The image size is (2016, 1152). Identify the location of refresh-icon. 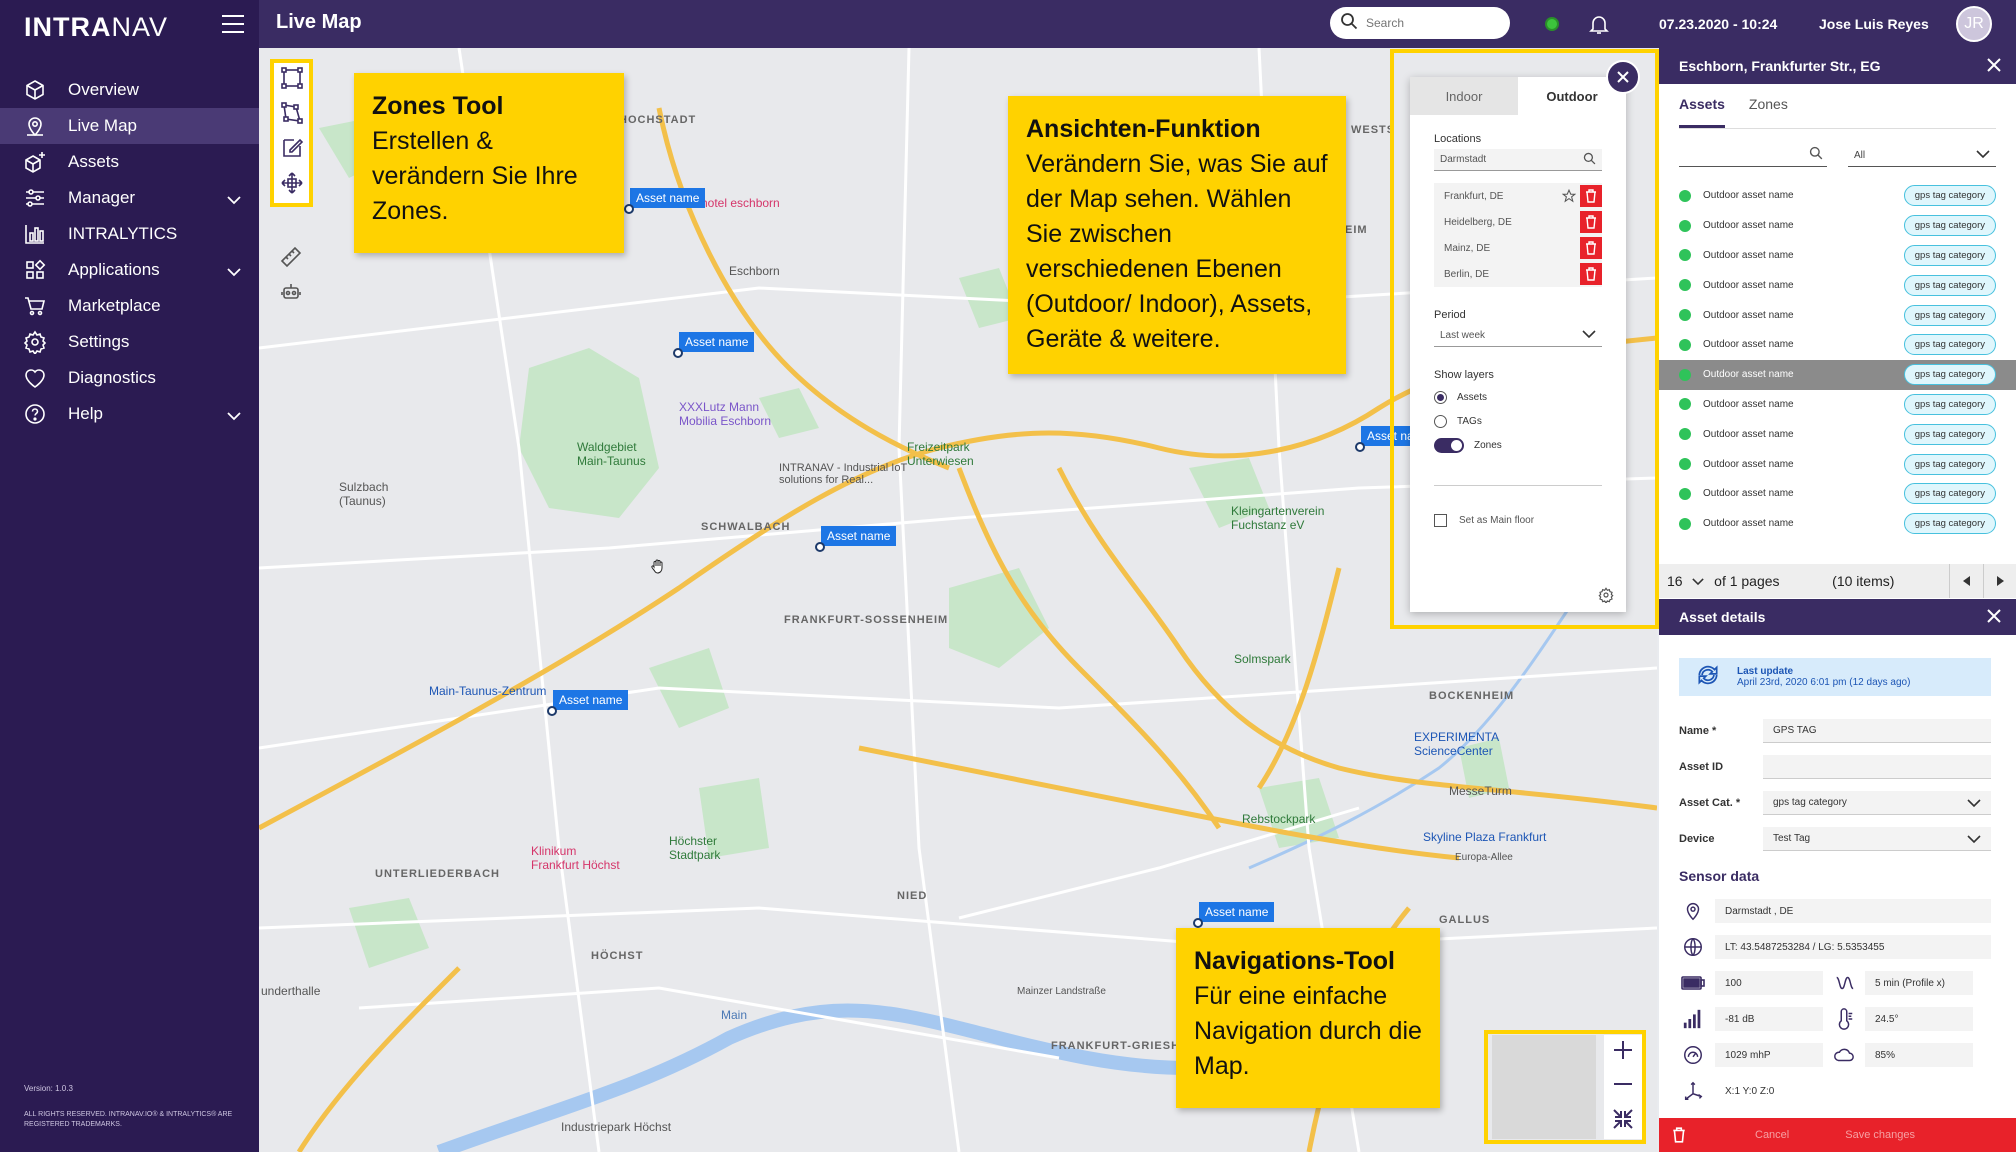
(1708, 677).